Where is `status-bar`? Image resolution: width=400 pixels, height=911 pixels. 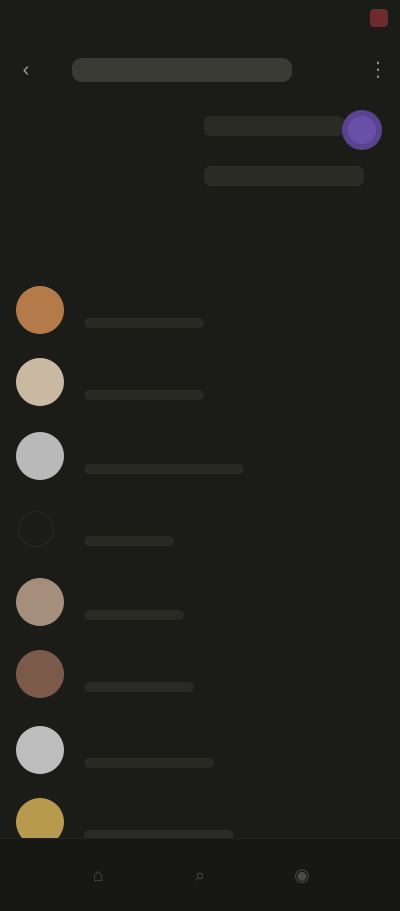
status-bar is located at coordinates (200, 18).